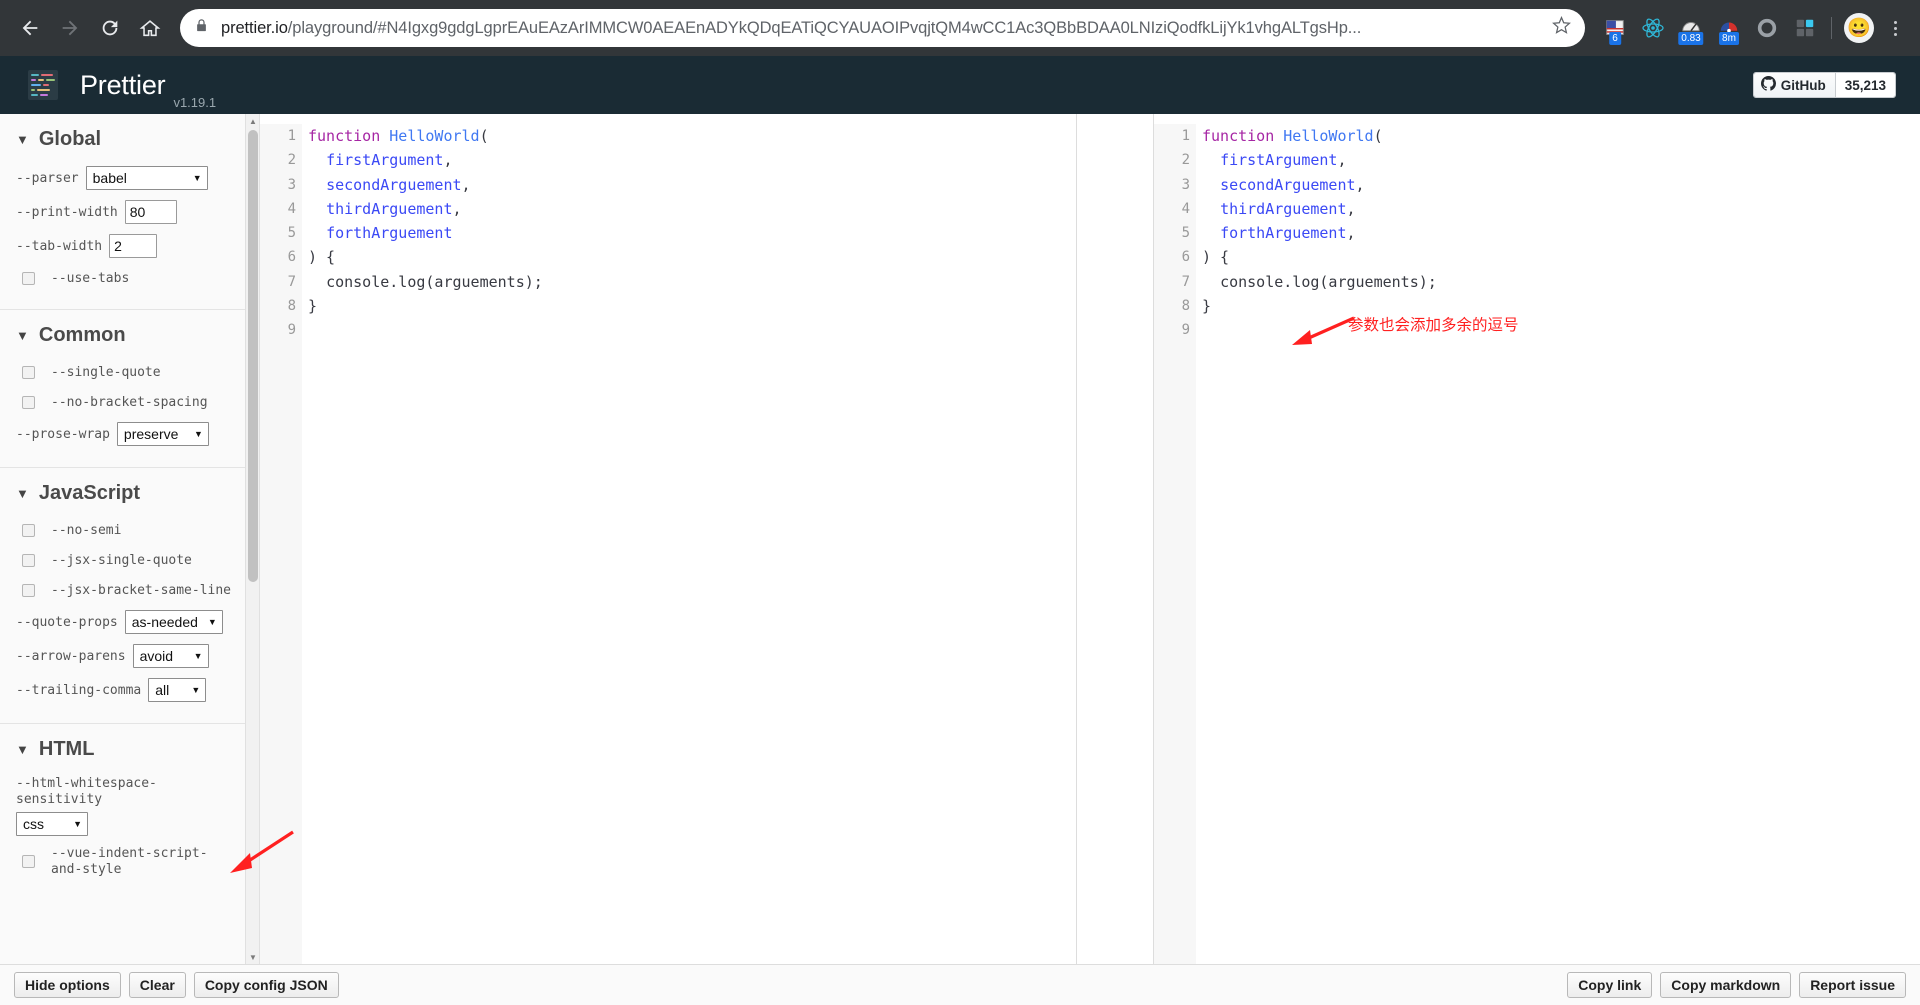 The width and height of the screenshot is (1920, 1005). What do you see at coordinates (67, 622) in the screenshot?
I see `option-quote-props-label: --quote-props` at bounding box center [67, 622].